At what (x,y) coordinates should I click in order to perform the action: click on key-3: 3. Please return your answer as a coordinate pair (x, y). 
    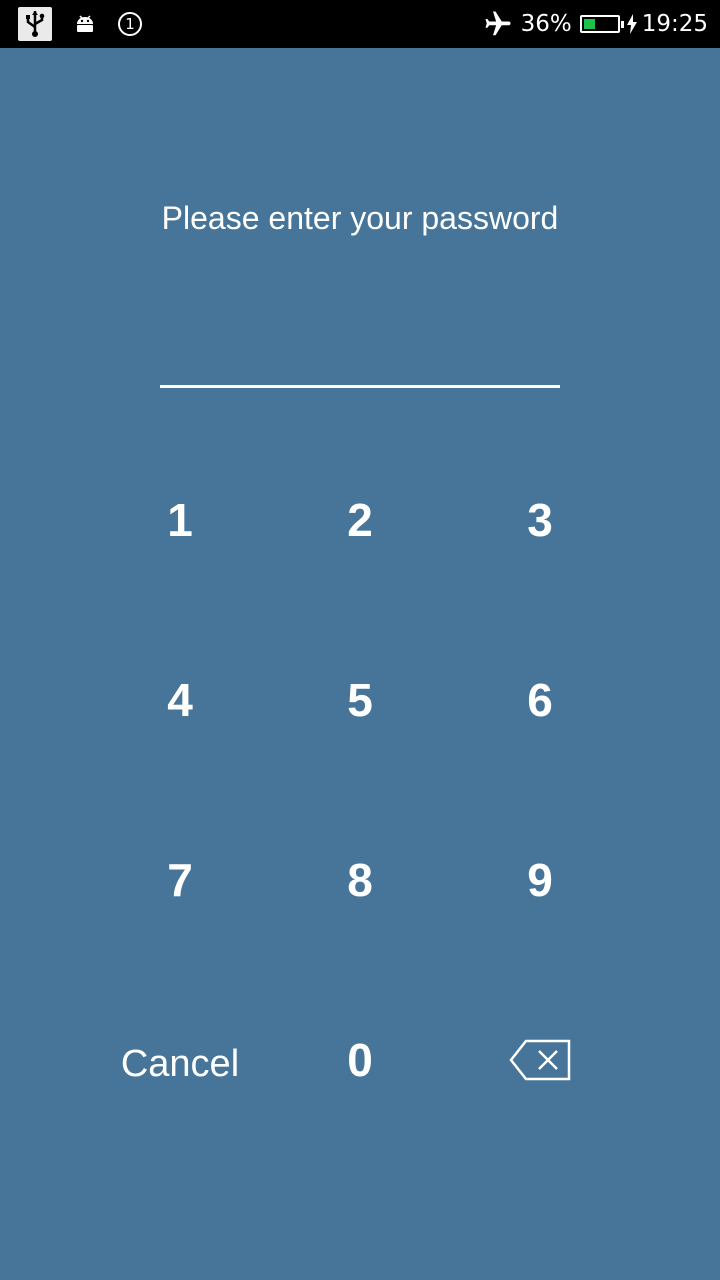
    Looking at the image, I should click on (540, 520).